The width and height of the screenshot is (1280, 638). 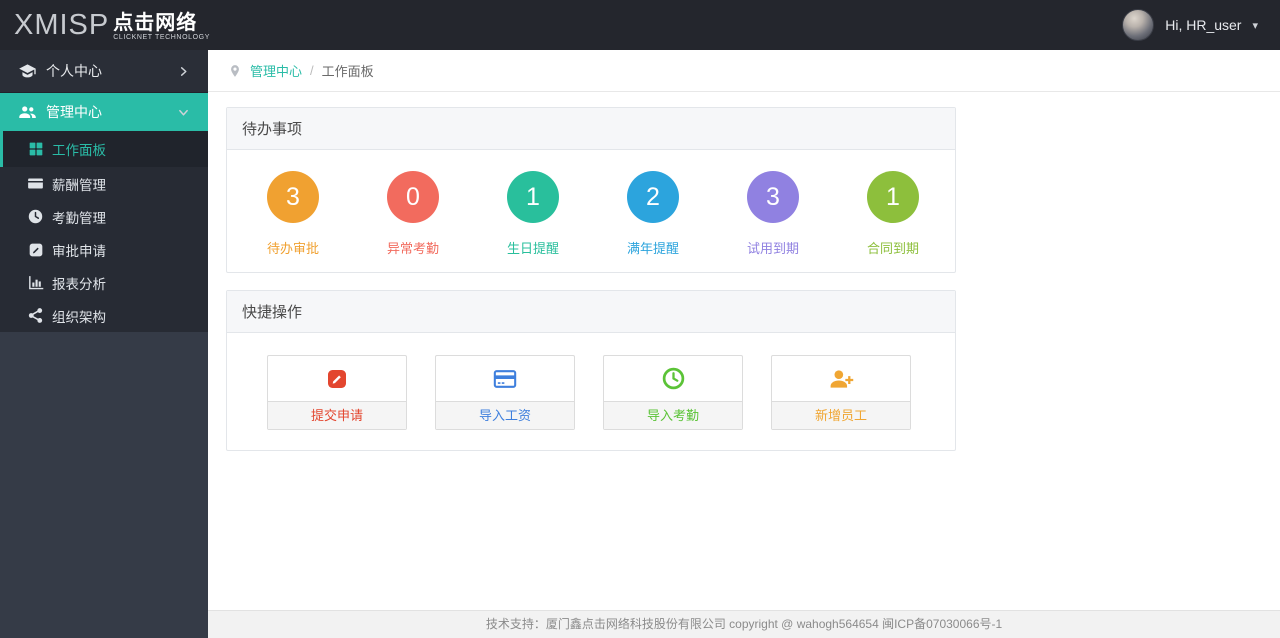 I want to click on todo-item-probation-expiry: 3 试用到期, so click(x=773, y=214).